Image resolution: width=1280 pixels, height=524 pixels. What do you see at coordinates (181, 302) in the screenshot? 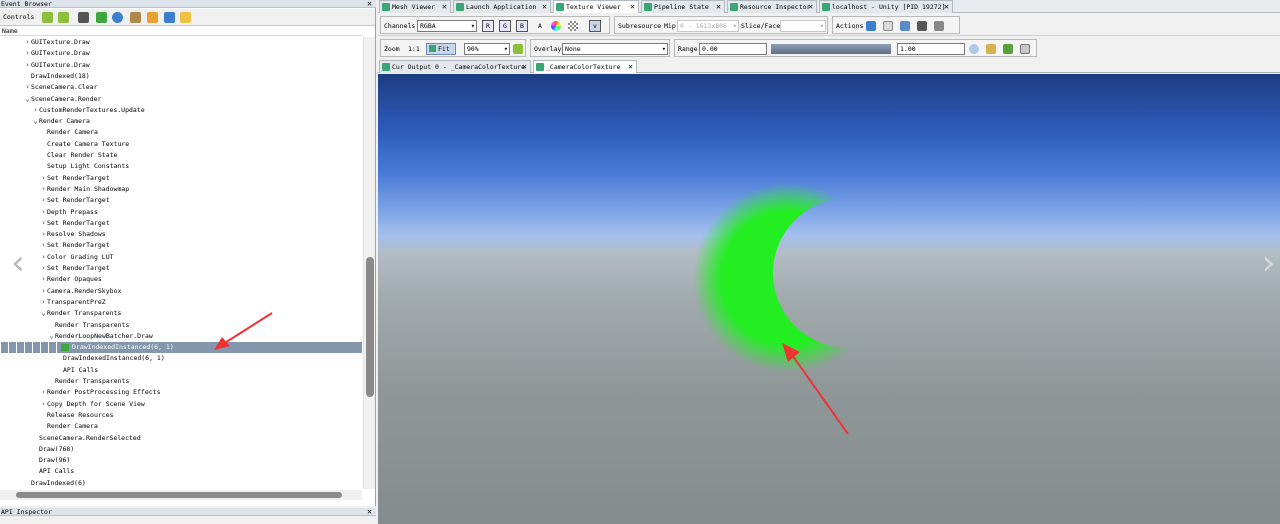
I see `tree-row: ›TransparentPreZ` at bounding box center [181, 302].